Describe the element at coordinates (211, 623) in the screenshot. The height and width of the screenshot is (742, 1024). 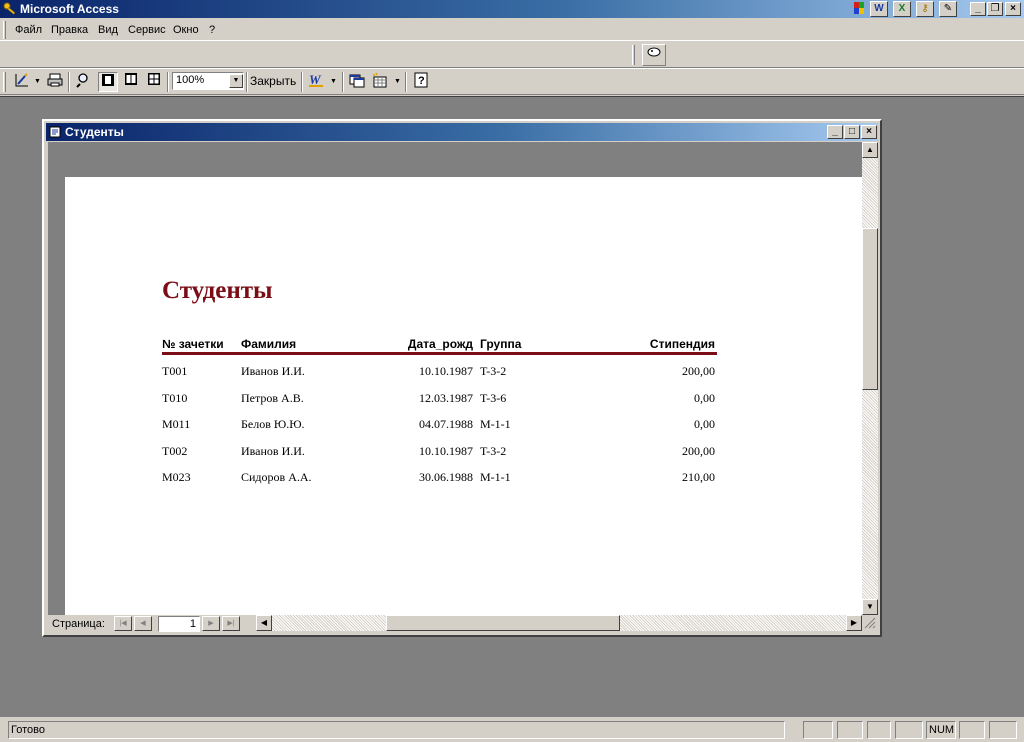
I see `next-page-icon: ▶` at that location.